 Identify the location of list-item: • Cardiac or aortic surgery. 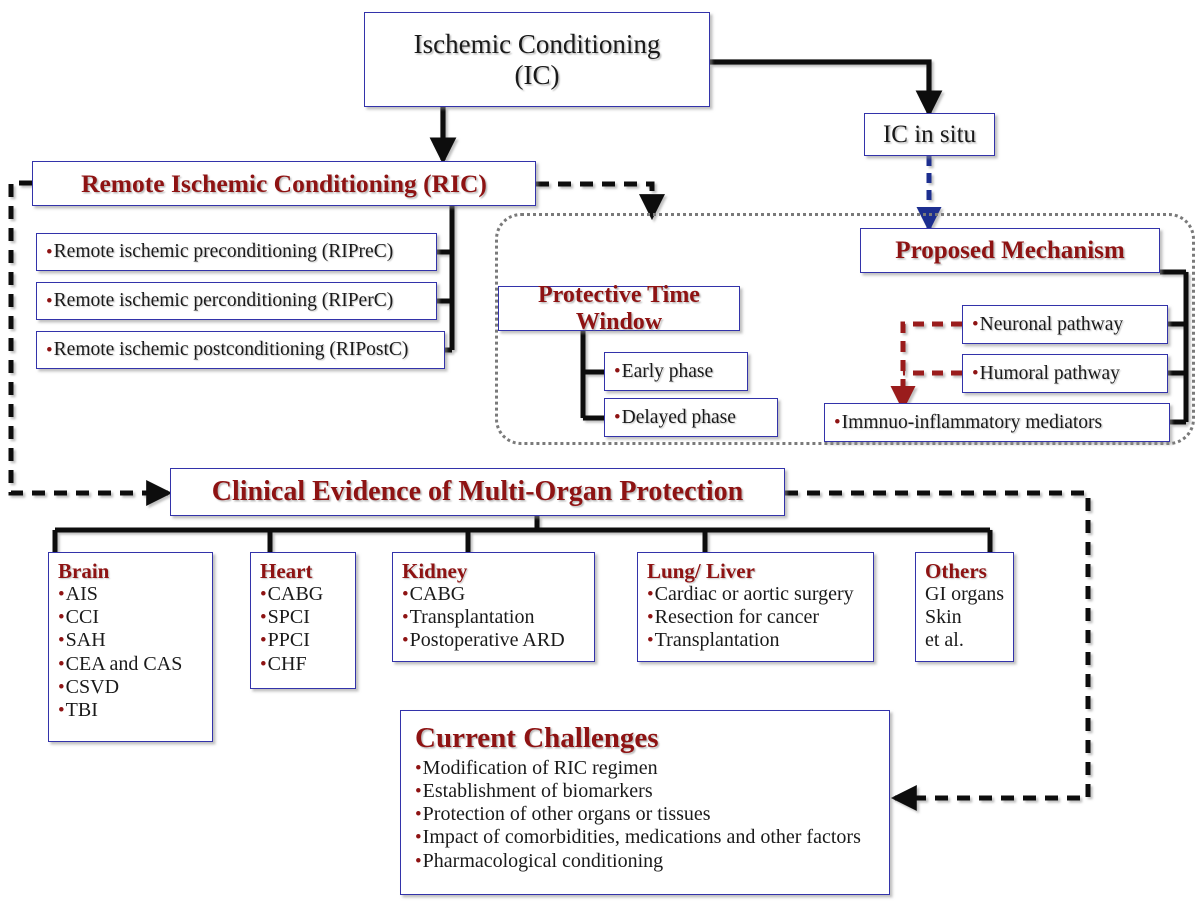
(756, 594).